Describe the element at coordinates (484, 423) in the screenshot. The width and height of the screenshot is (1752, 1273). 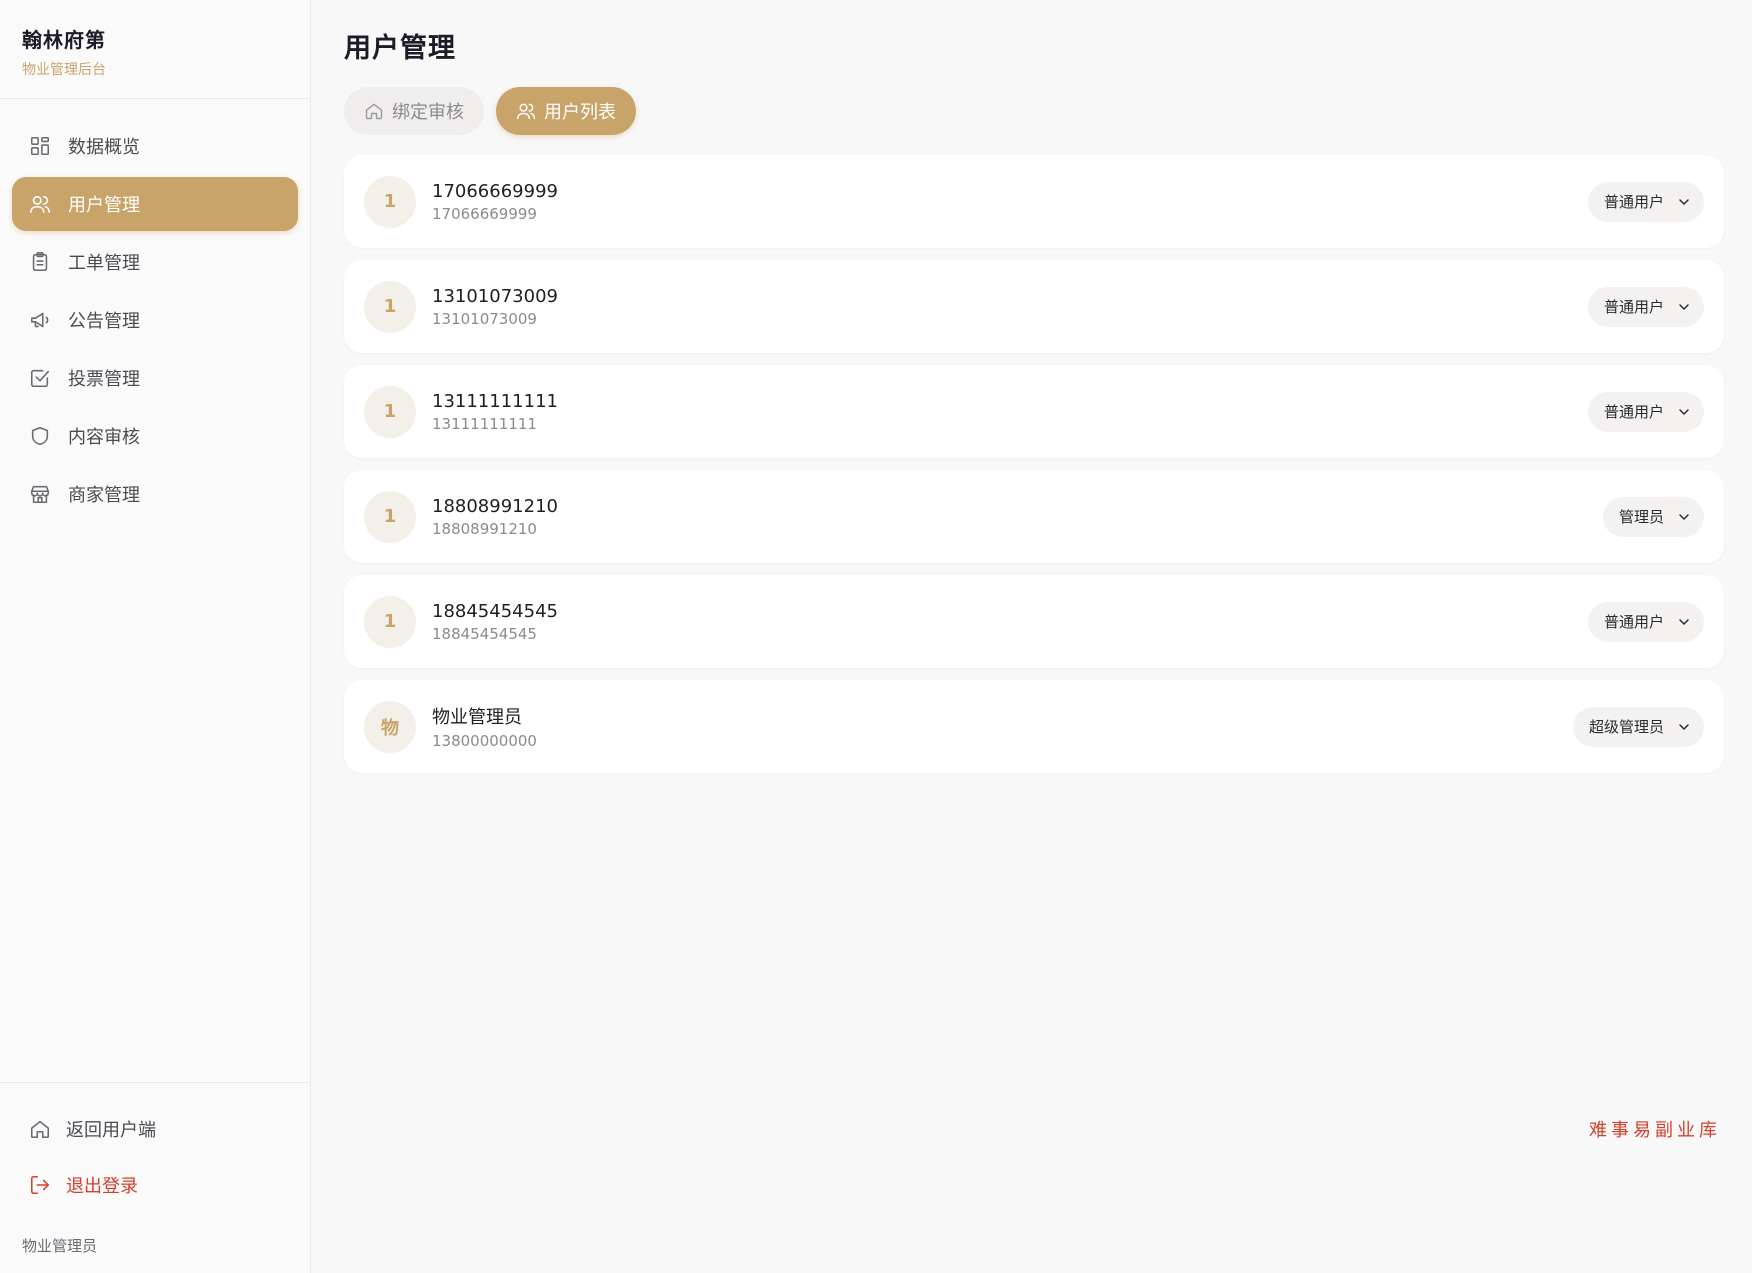
I see `user-phone: 13111111111` at that location.